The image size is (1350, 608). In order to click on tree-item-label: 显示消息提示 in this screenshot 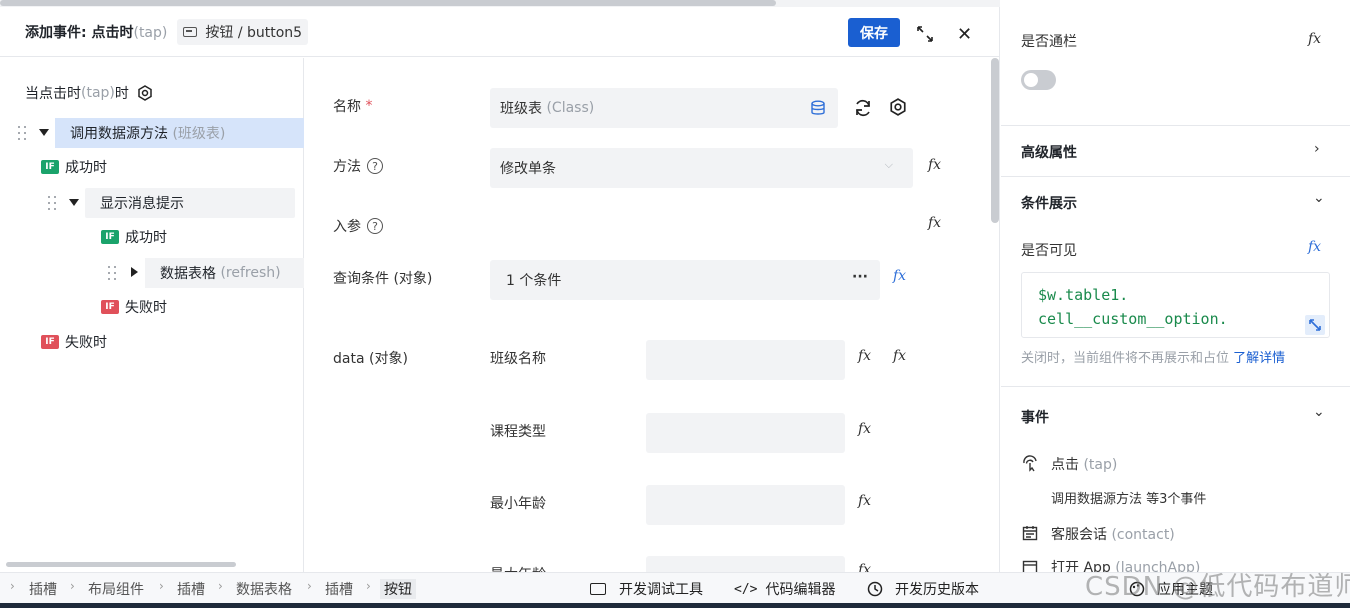, I will do `click(142, 204)`.